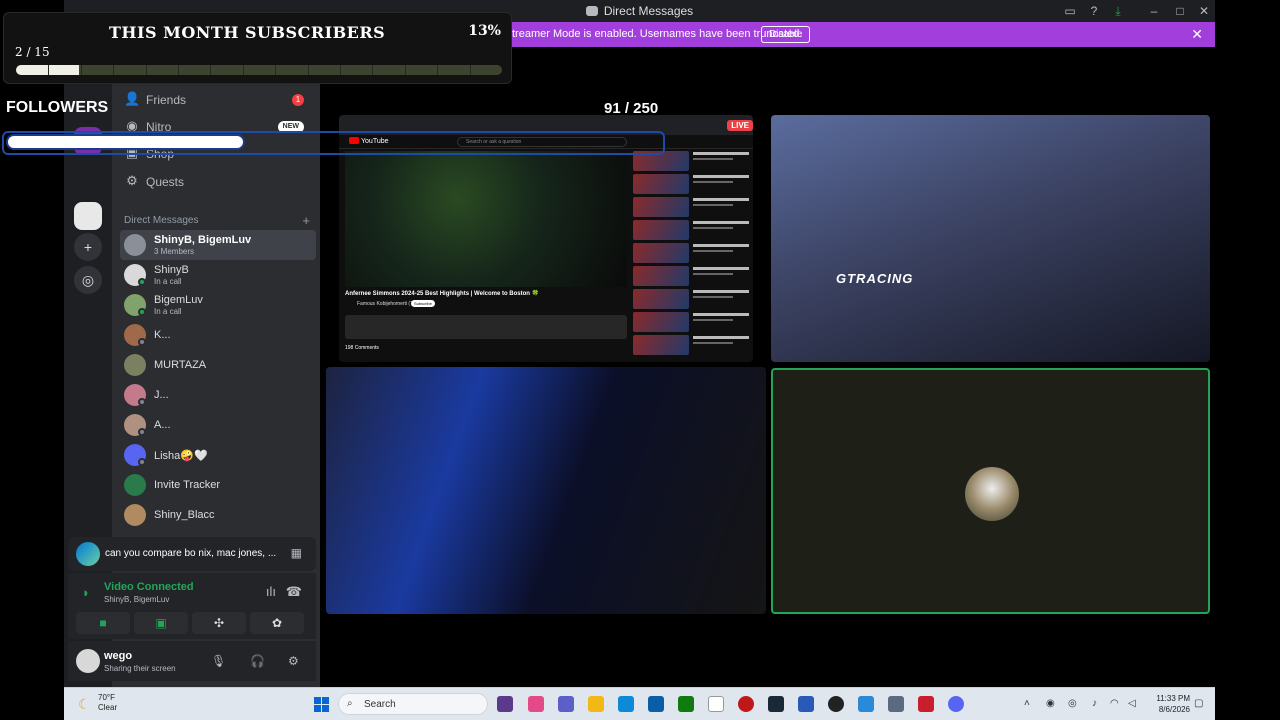  I want to click on maximize-icon: □, so click(1180, 11).